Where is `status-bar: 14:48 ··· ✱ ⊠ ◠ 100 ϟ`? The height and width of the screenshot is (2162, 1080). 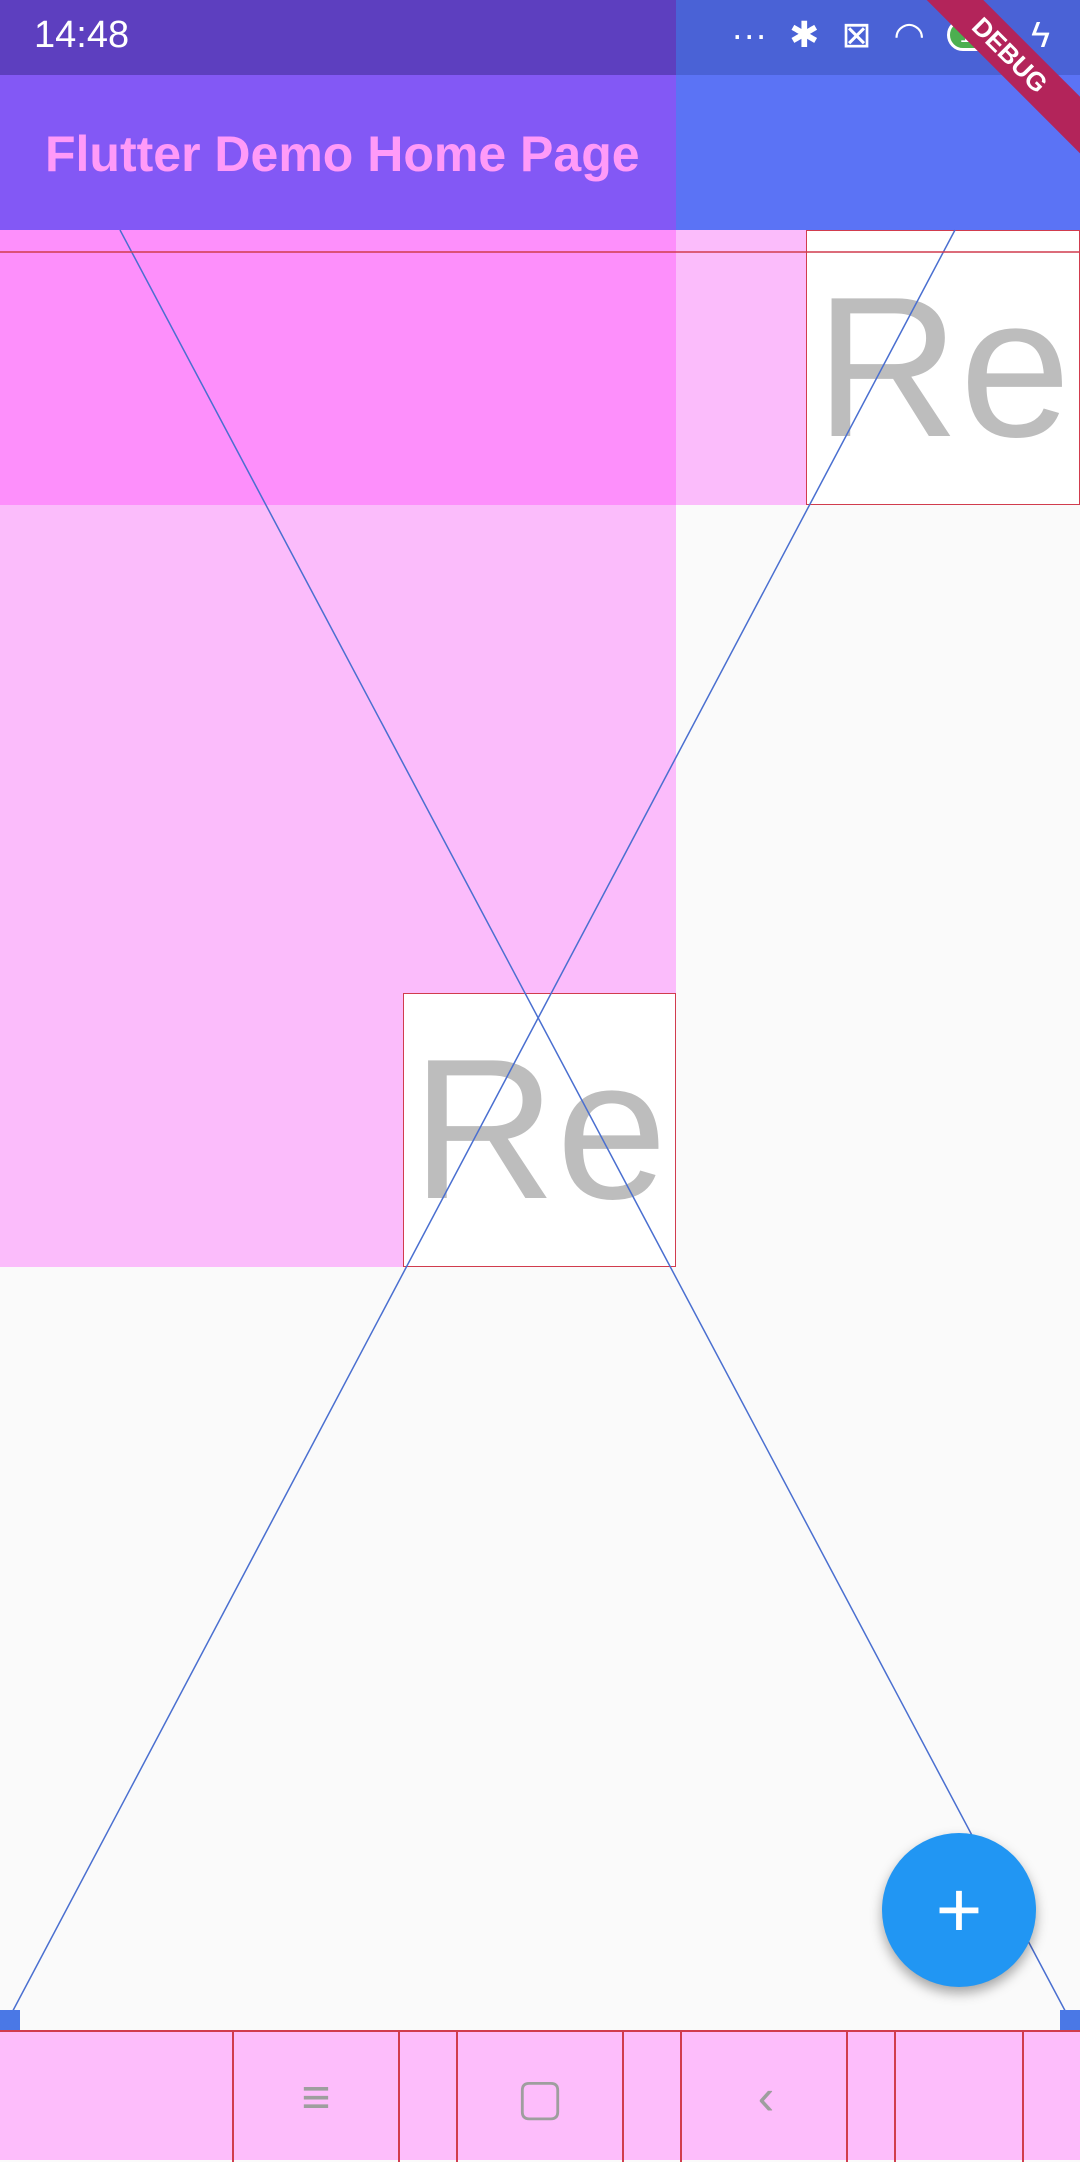
status-bar: 14:48 ··· ✱ ⊠ ◠ 100 ϟ is located at coordinates (540, 37).